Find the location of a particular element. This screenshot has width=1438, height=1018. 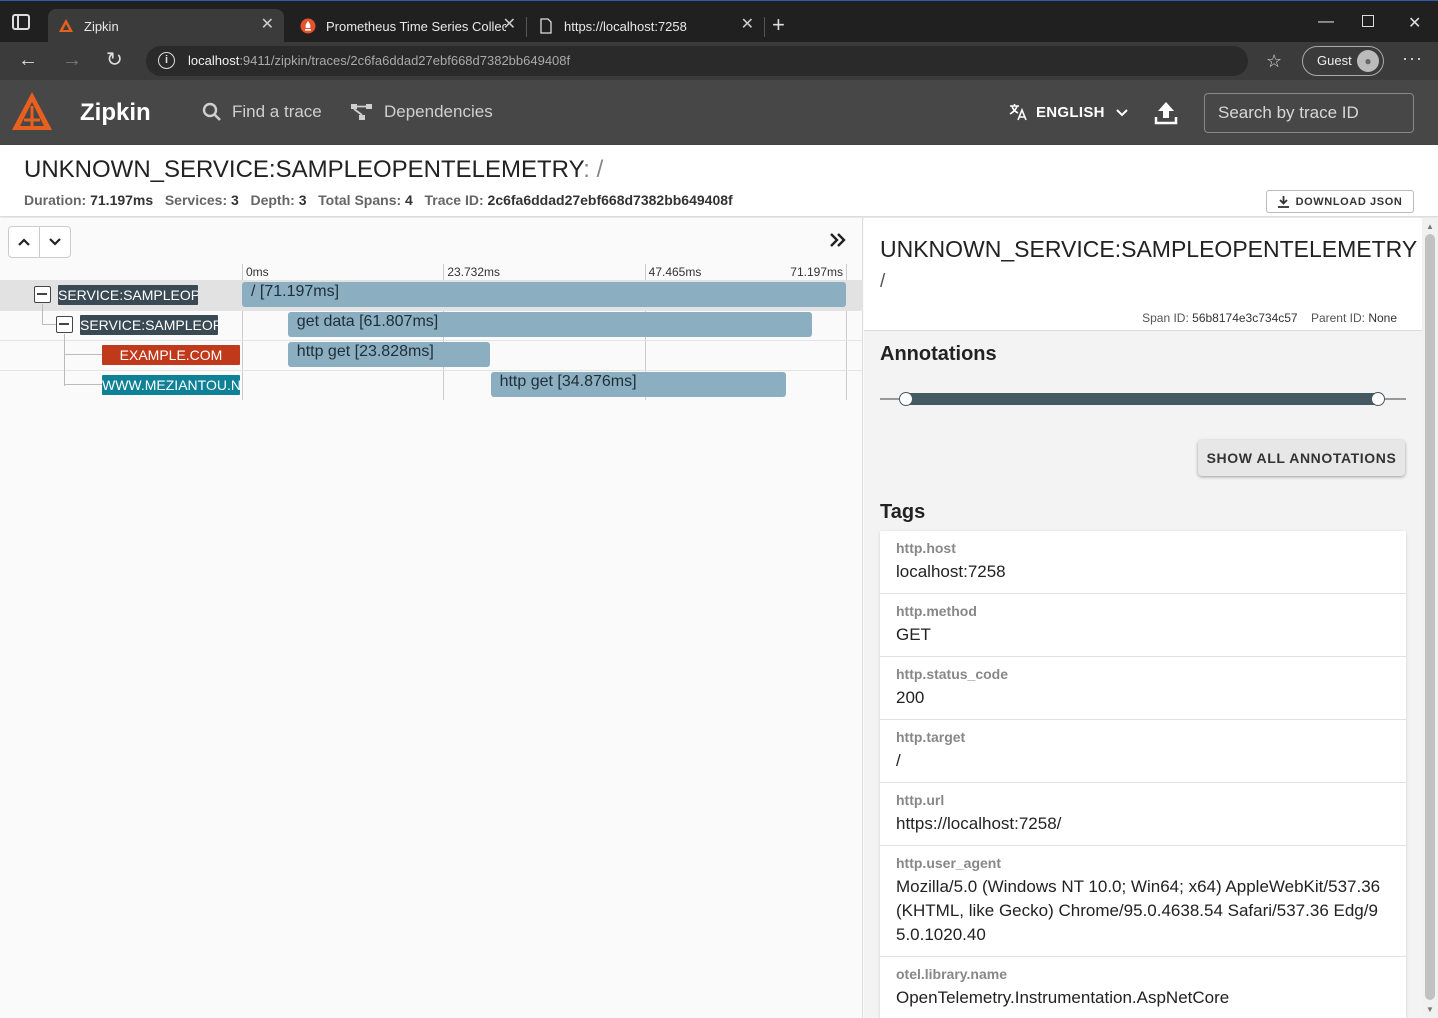

dependencies-icon is located at coordinates (361, 112).